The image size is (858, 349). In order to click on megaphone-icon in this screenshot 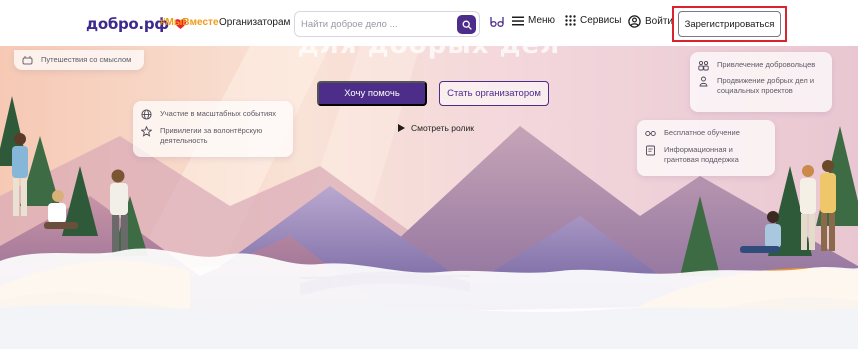, I will do `click(703, 81)`.